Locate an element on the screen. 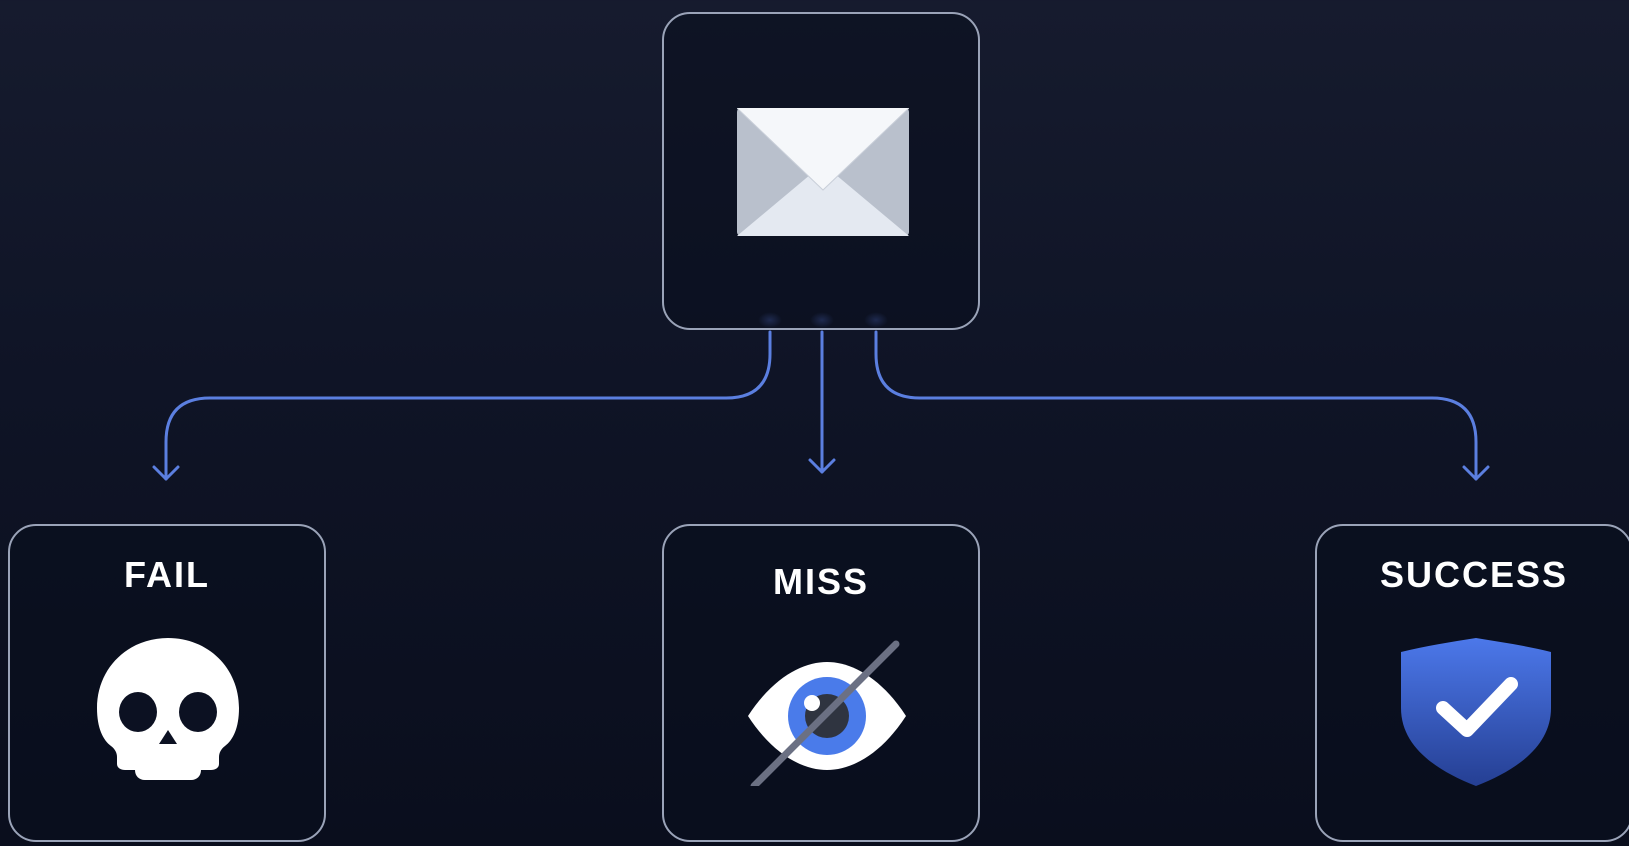  shield-check-icon is located at coordinates (1476, 712).